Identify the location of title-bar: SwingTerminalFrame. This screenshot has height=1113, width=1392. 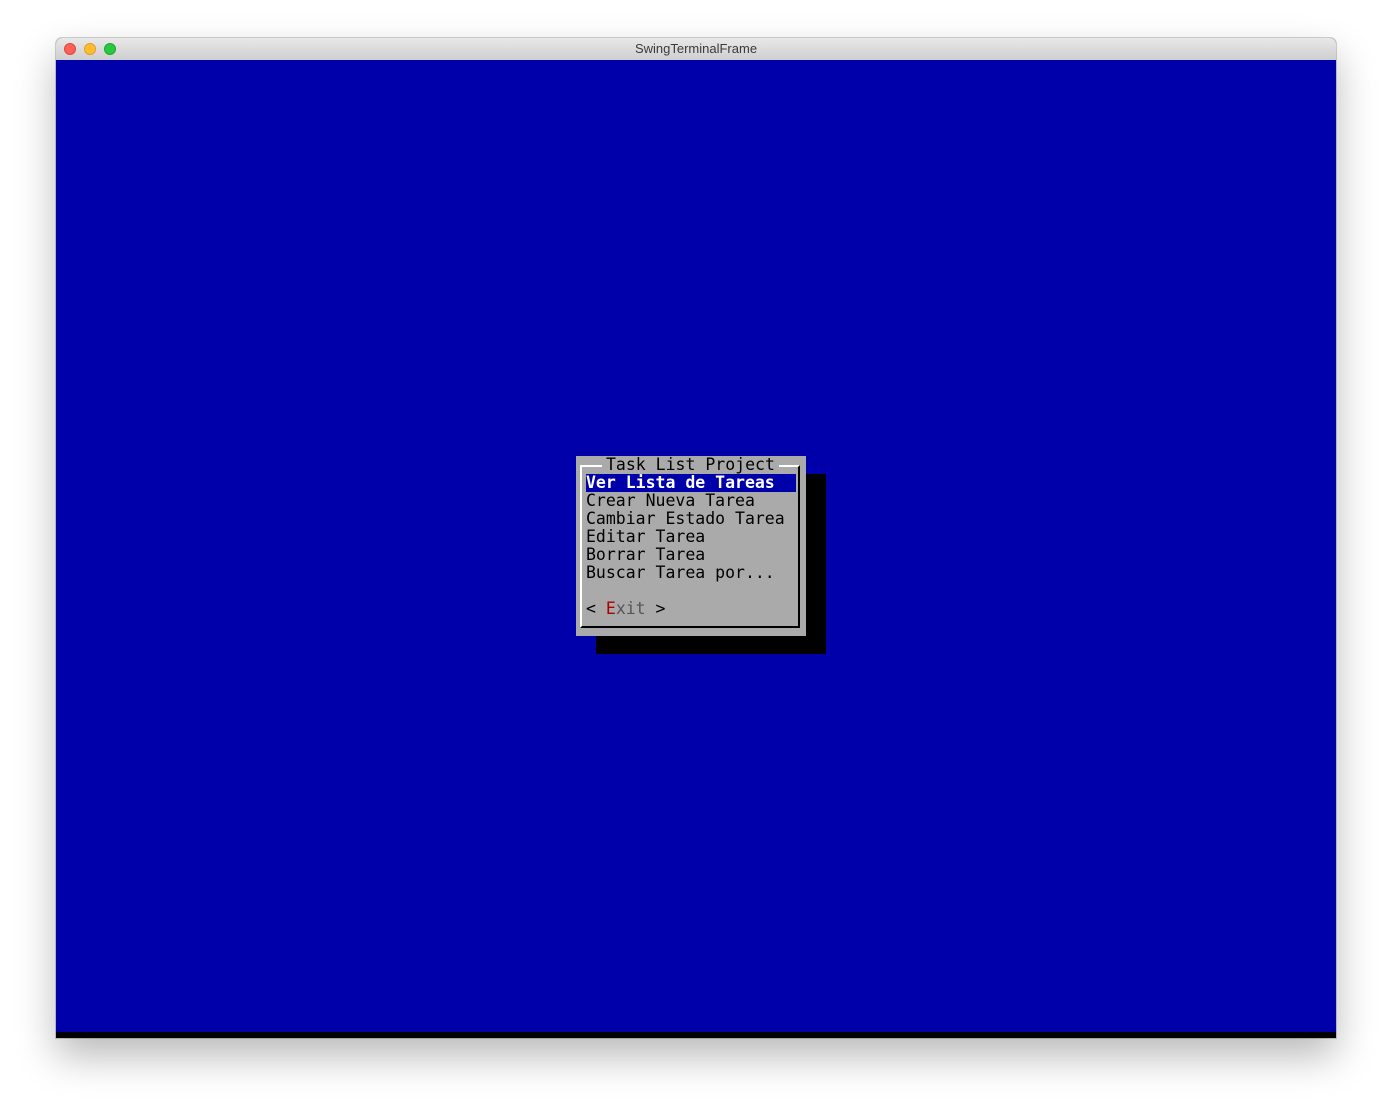
(696, 49).